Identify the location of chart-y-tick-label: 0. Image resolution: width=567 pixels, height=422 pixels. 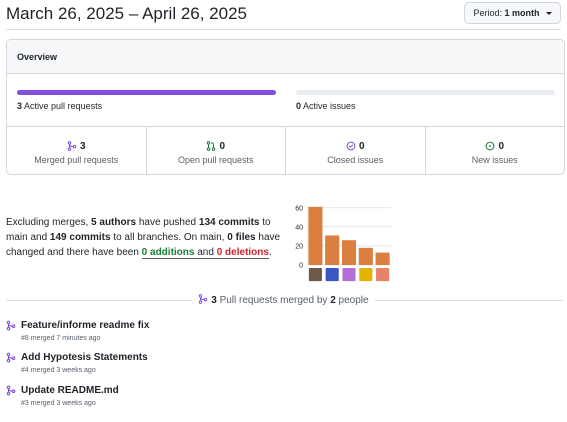
(301, 266).